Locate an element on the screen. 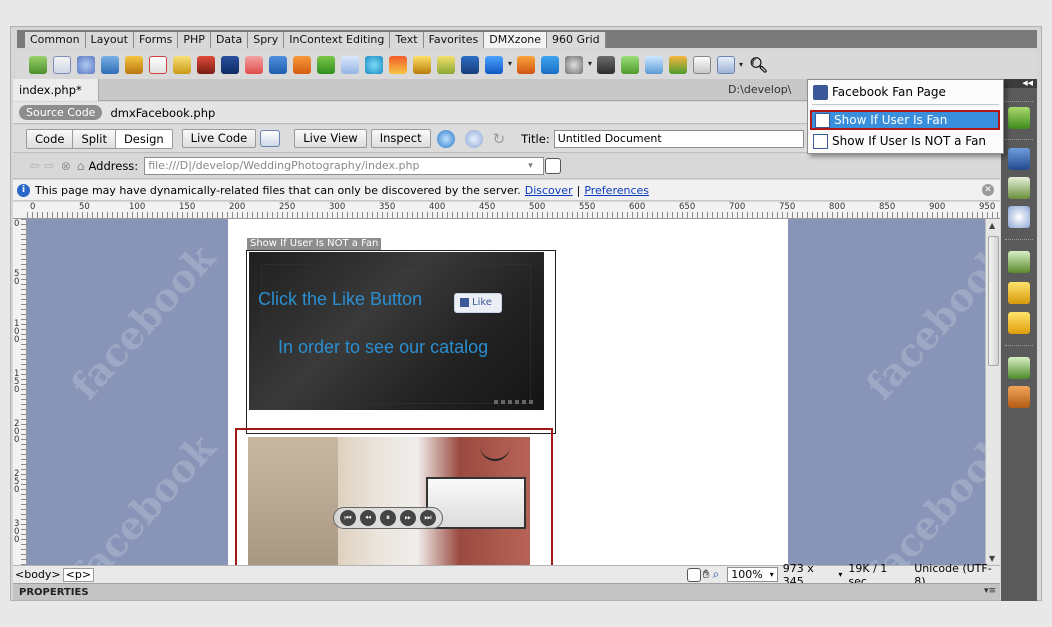 This screenshot has width=1052, height=627. tag-inspector-icon is located at coordinates (1019, 217).